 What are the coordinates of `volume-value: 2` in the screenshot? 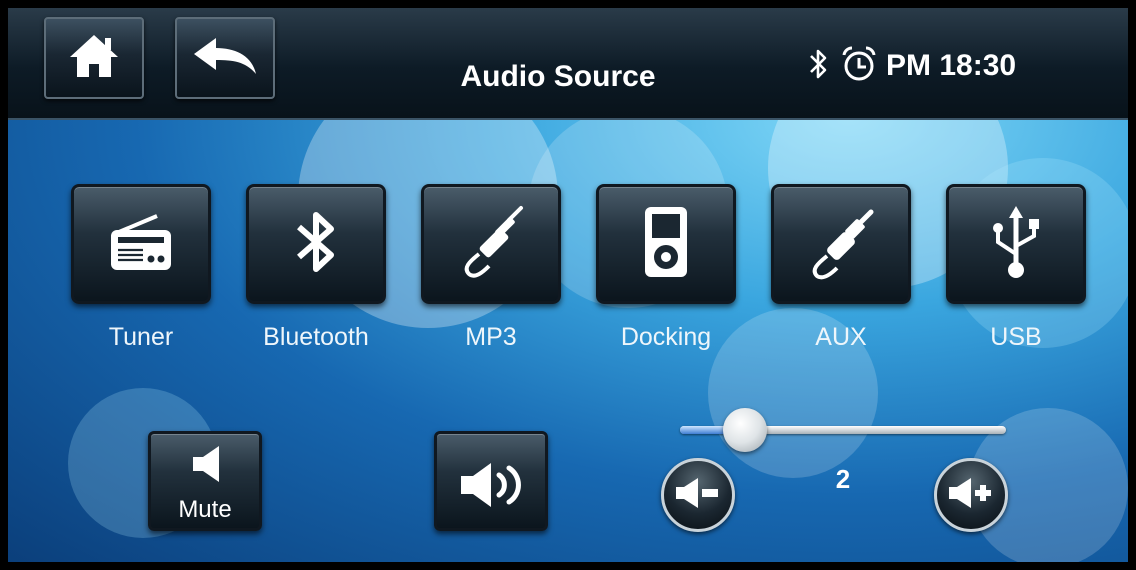 It's located at (843, 479).